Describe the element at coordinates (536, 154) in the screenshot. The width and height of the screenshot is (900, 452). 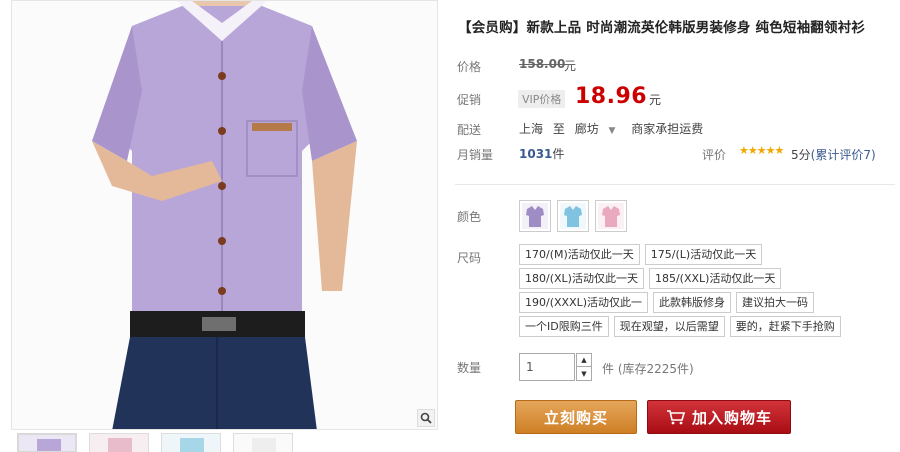
I see `sales-count: 1031` at that location.